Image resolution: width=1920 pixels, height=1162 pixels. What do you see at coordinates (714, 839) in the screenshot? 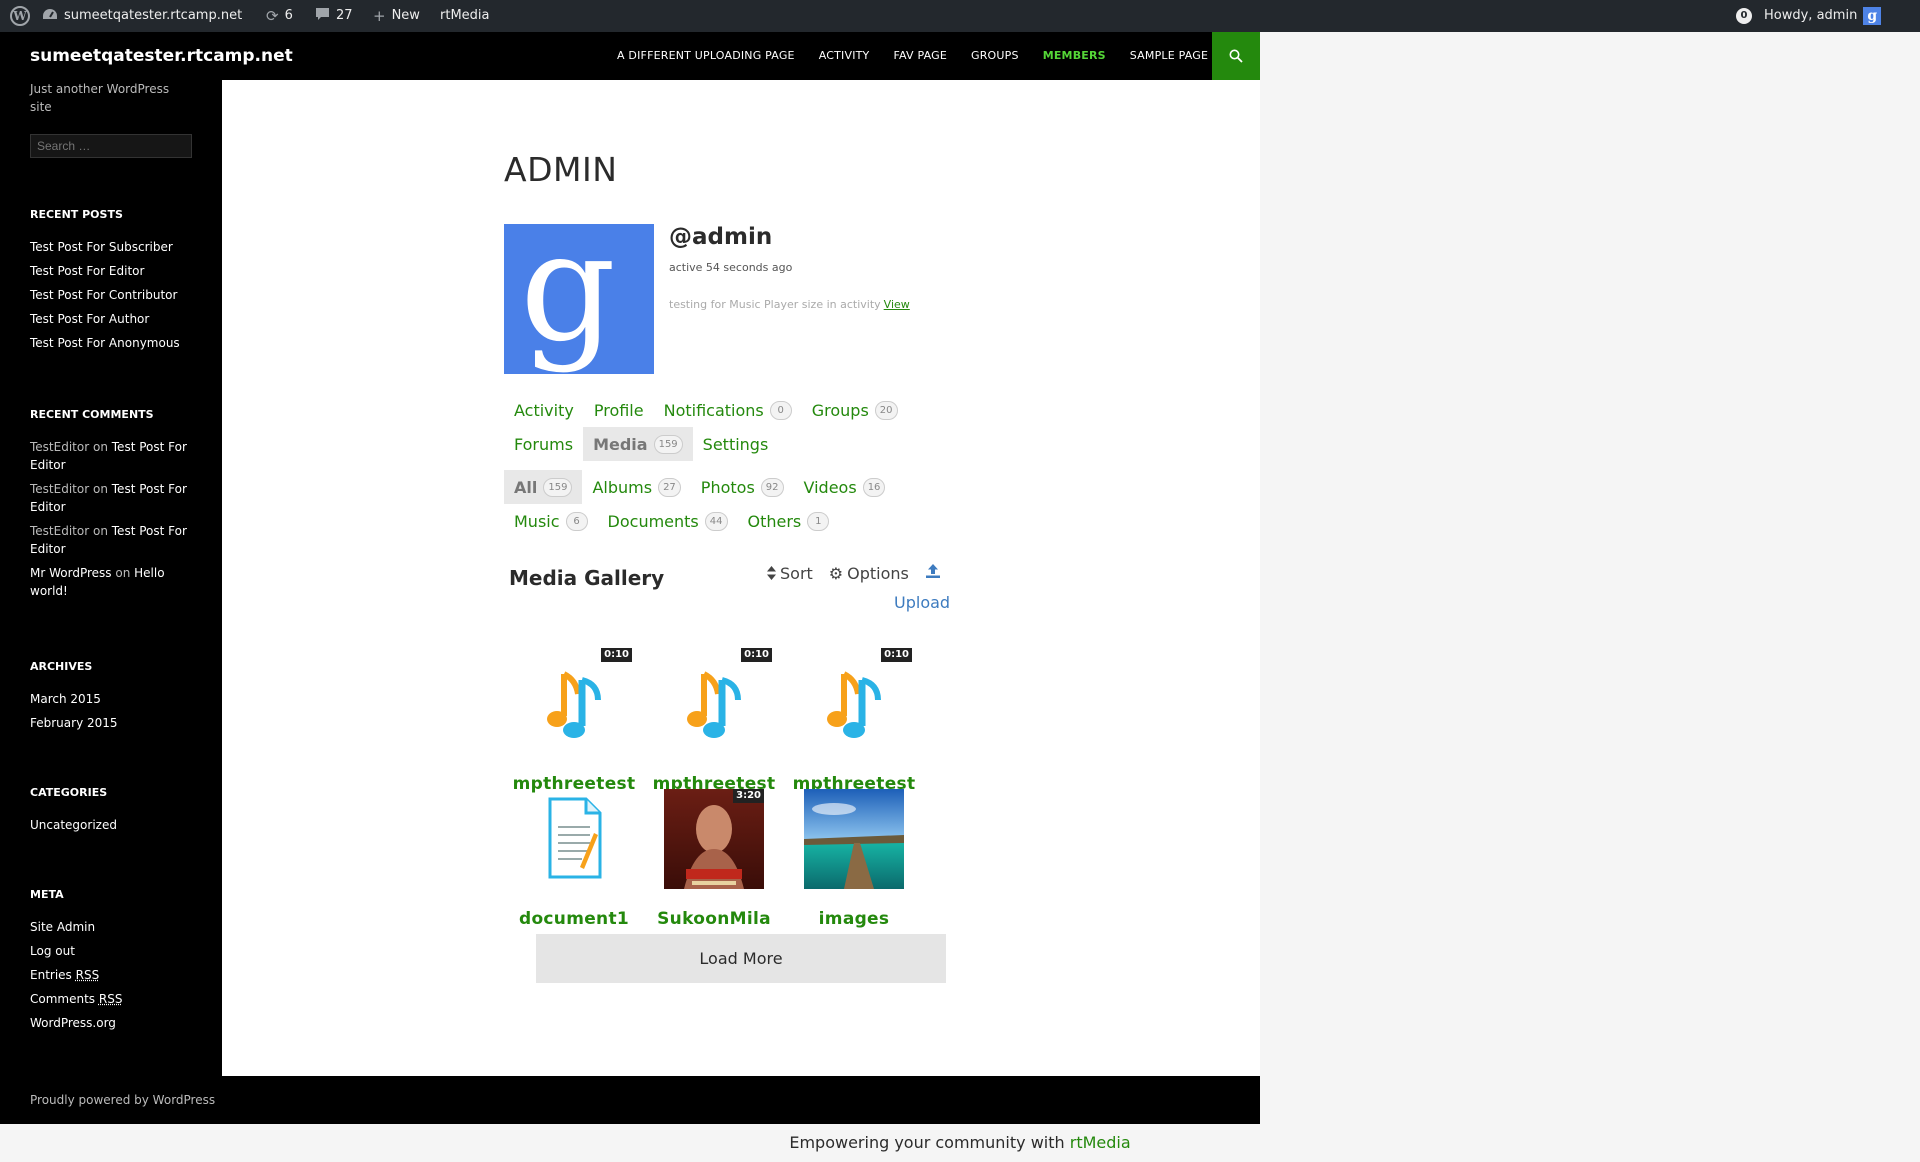
I see `video-thumbnail: 3:20` at bounding box center [714, 839].